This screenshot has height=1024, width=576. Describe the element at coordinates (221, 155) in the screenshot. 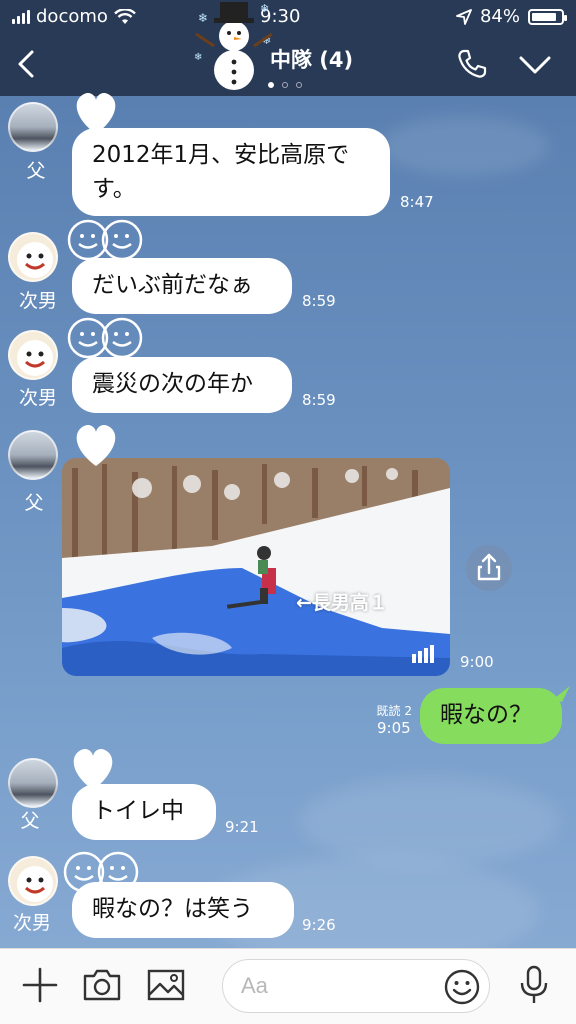

I see `message-text: 2012年1月、安比高原で` at that location.